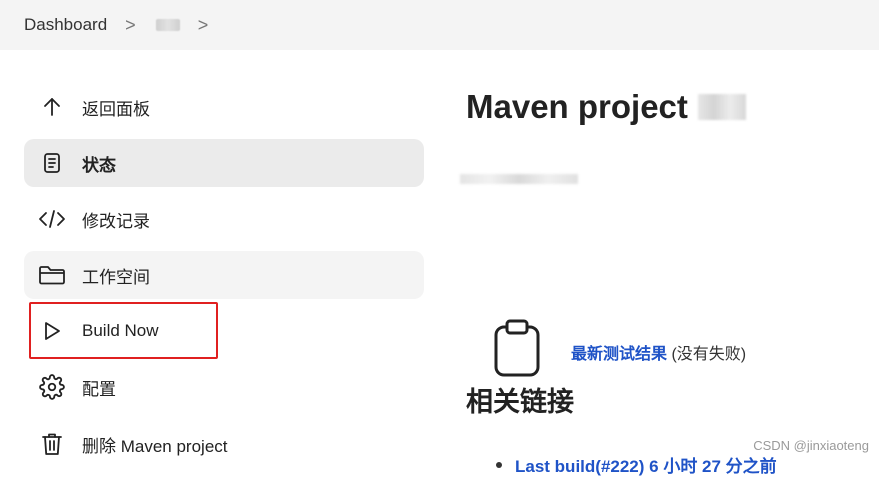 This screenshot has height=477, width=879. What do you see at coordinates (519, 179) in the screenshot?
I see `project-description-redacted` at bounding box center [519, 179].